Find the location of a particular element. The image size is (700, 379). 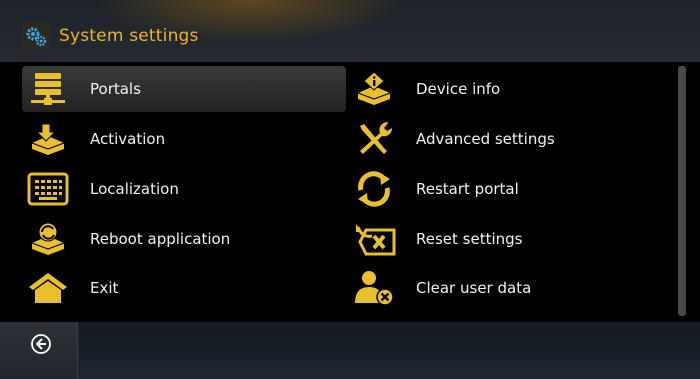

menu-item-reboot-application: Reboot application is located at coordinates (184, 239).